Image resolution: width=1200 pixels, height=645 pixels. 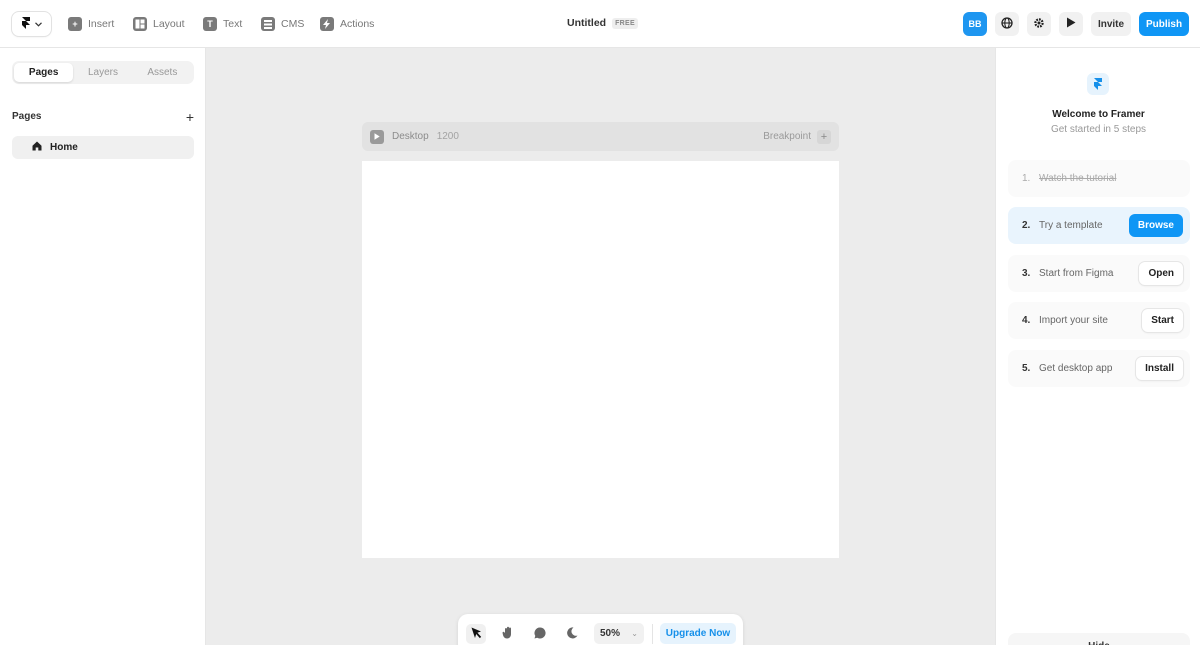 What do you see at coordinates (357, 24) in the screenshot?
I see `actions-label: Actions` at bounding box center [357, 24].